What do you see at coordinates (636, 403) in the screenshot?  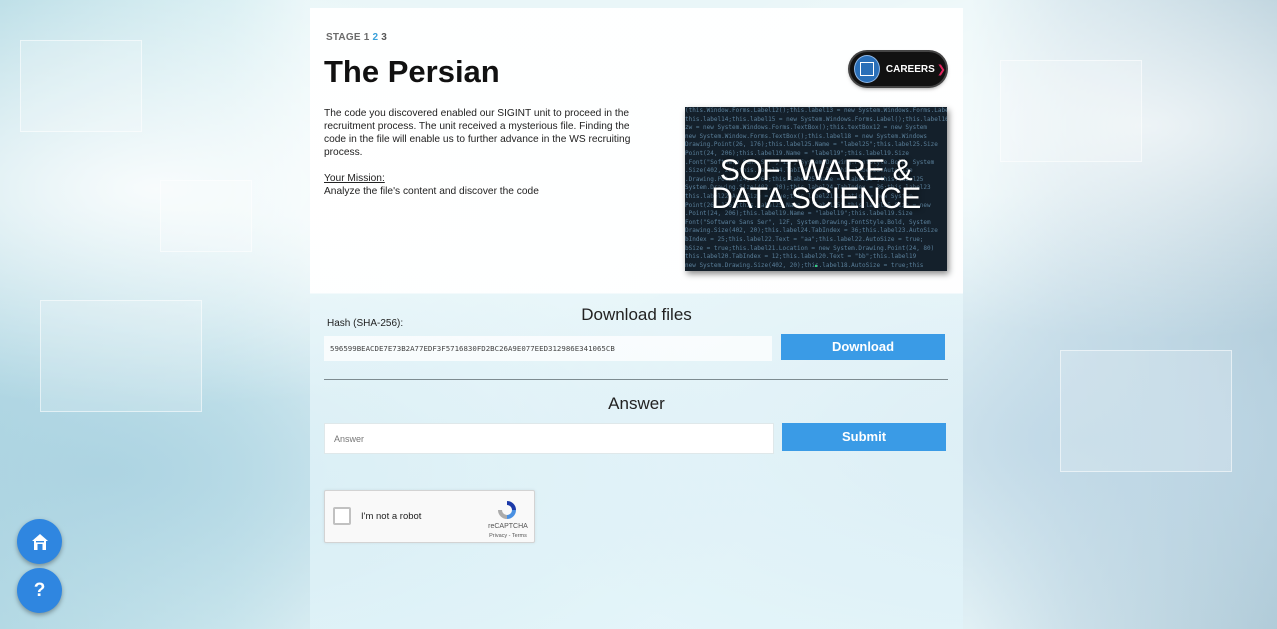 I see `answer-section-title: Answer` at bounding box center [636, 403].